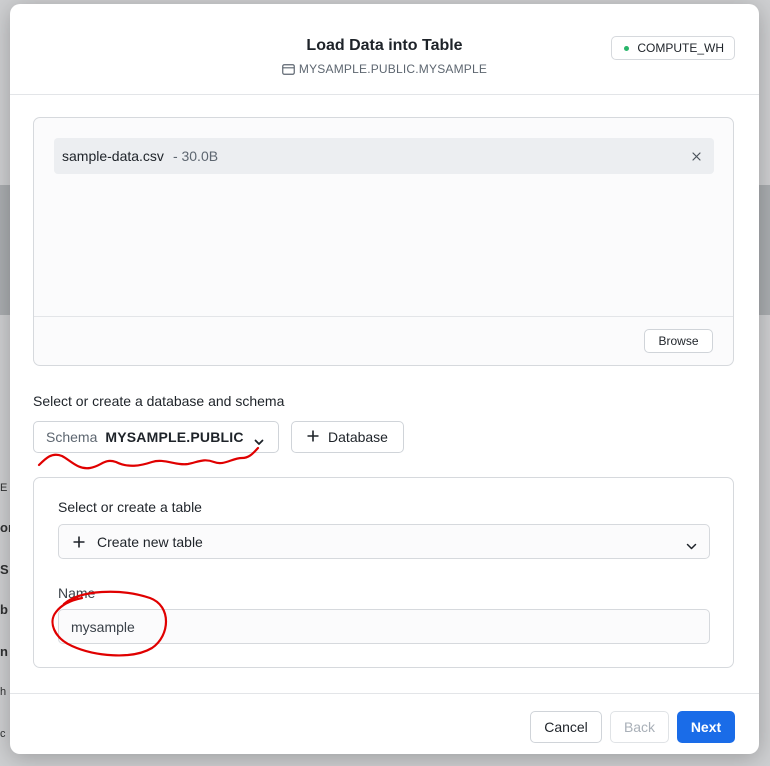 Image resolution: width=770 pixels, height=766 pixels. I want to click on table-select: Create new table, so click(384, 541).